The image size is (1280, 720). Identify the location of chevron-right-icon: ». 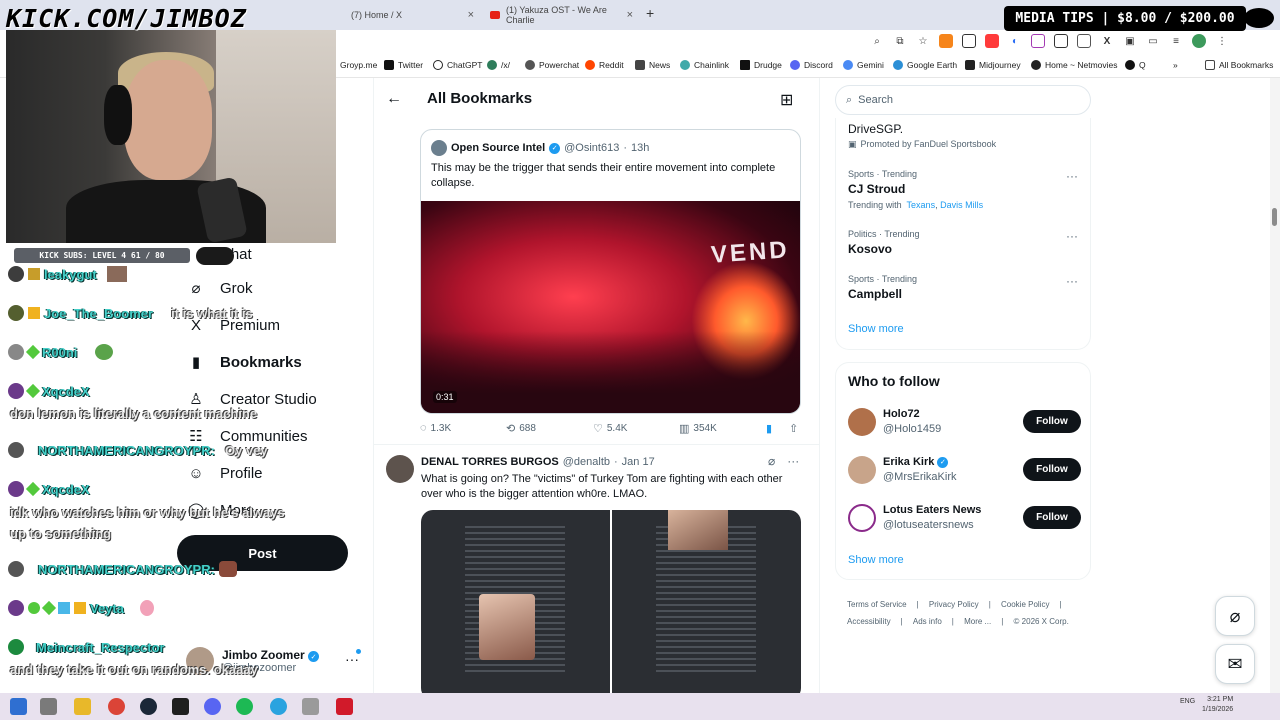
(1175, 65).